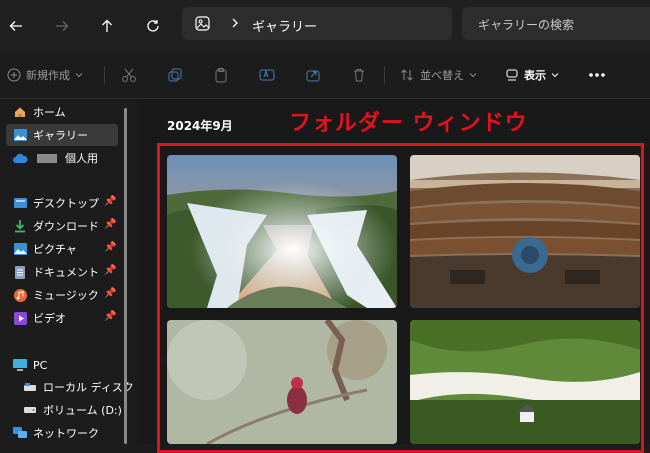  What do you see at coordinates (59, 318) in the screenshot?
I see `sidebar-item-videos: ビデオ 📌` at bounding box center [59, 318].